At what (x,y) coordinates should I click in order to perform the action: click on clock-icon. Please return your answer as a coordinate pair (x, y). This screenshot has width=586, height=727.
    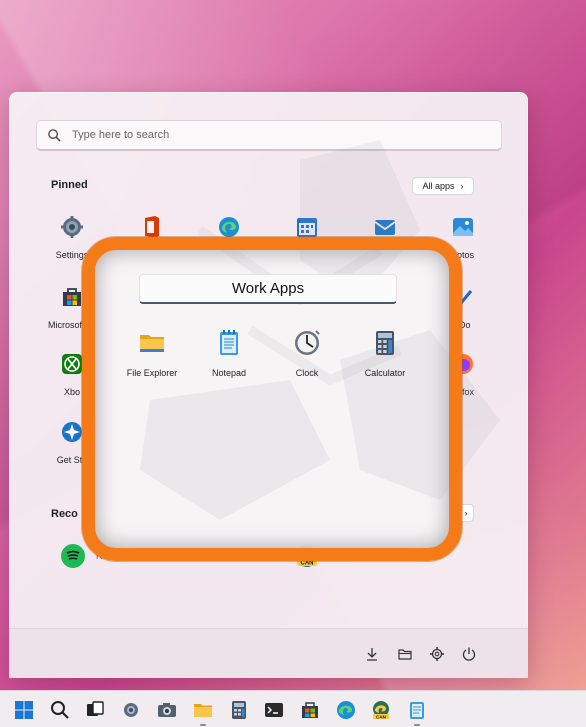
    Looking at the image, I should click on (307, 342).